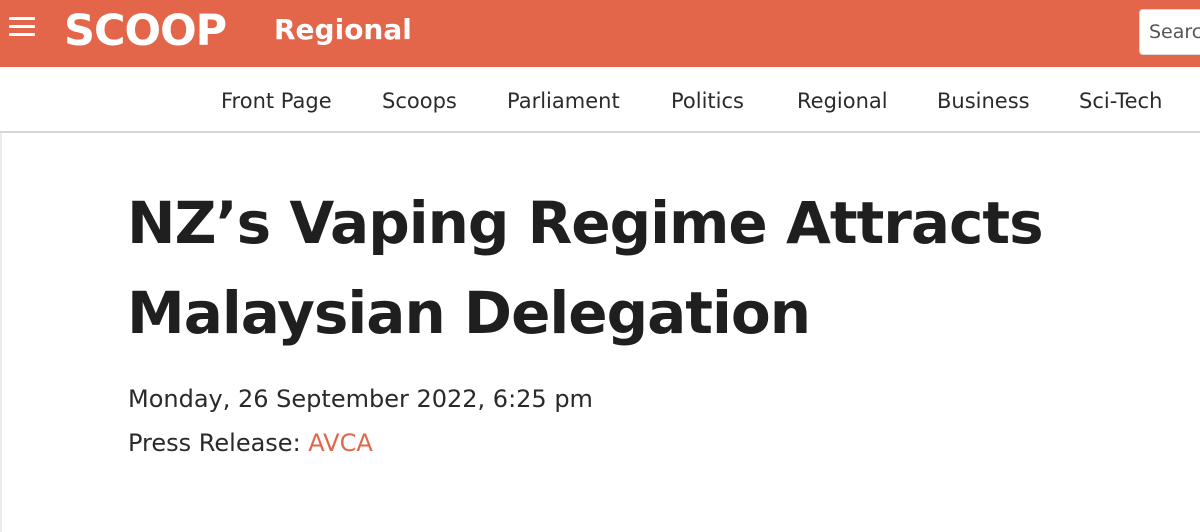 Image resolution: width=1200 pixels, height=532 pixels. I want to click on site-logo: SCOOP, so click(145, 30).